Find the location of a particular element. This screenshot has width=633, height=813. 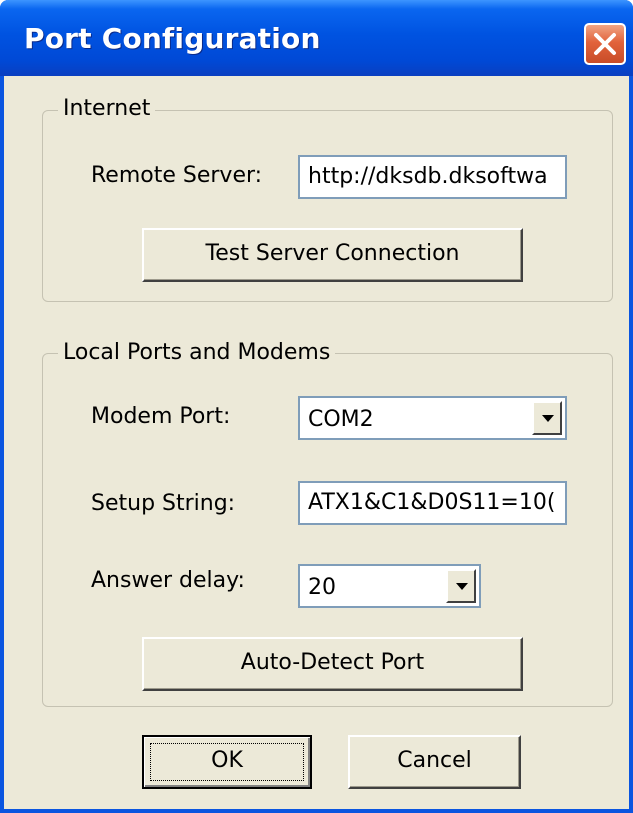

answer-delay-dropdown-button is located at coordinates (461, 586).